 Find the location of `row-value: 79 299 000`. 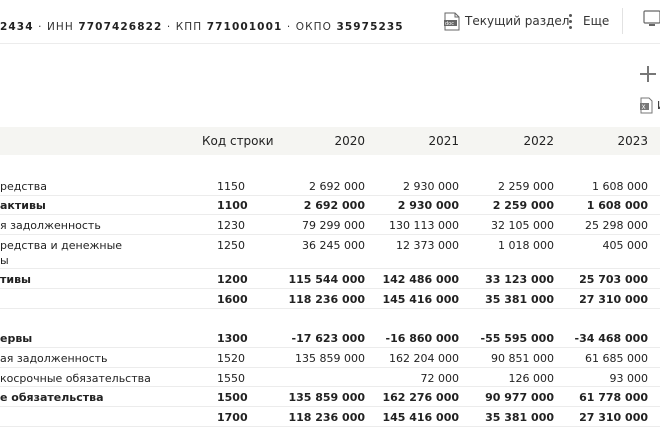

row-value: 79 299 000 is located at coordinates (333, 225).